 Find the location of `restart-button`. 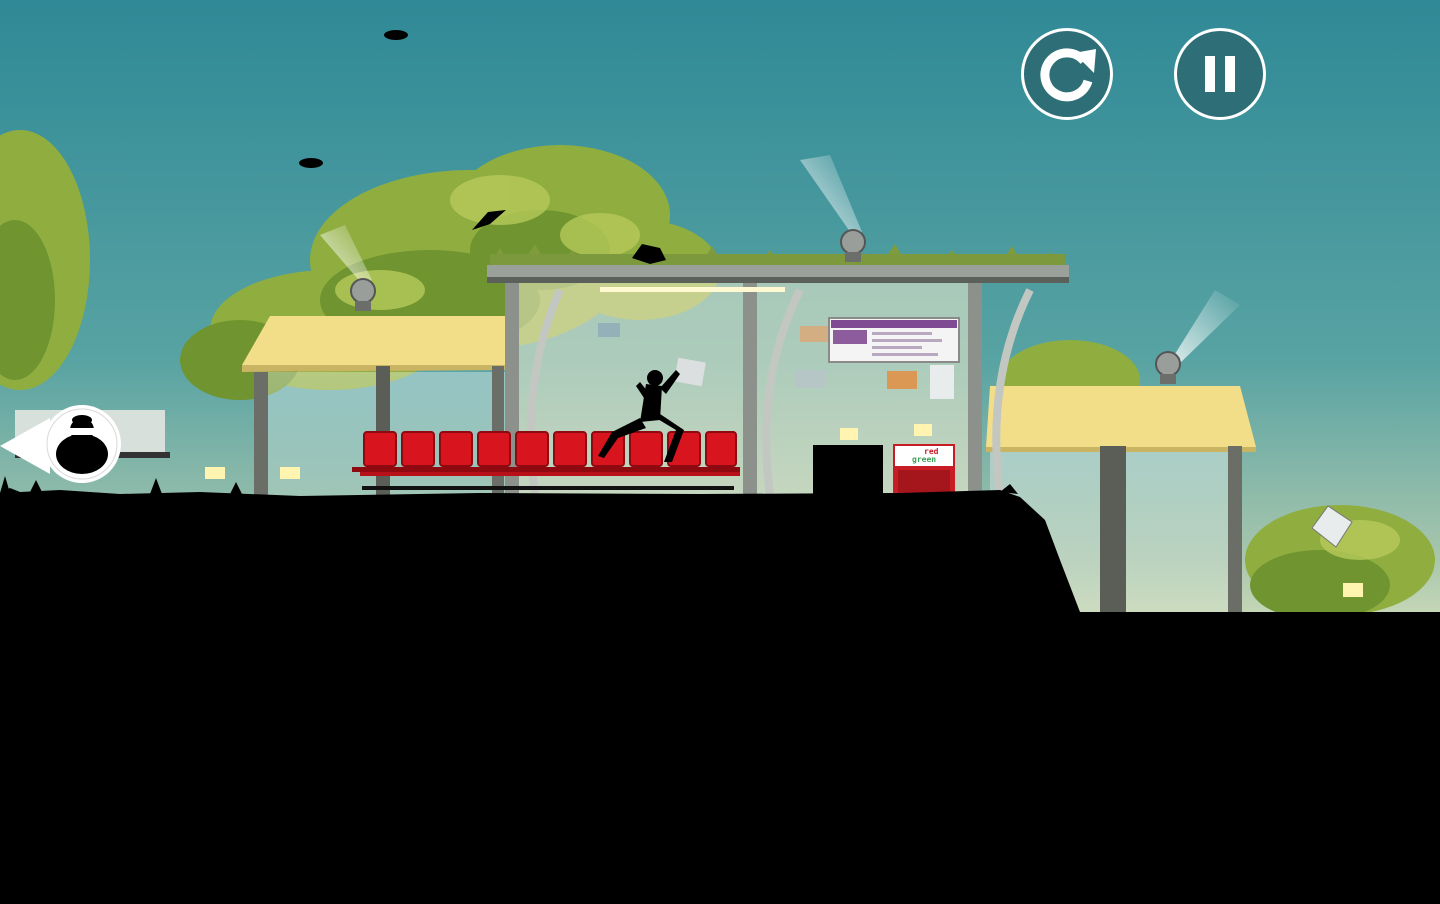

restart-button is located at coordinates (1067, 74).